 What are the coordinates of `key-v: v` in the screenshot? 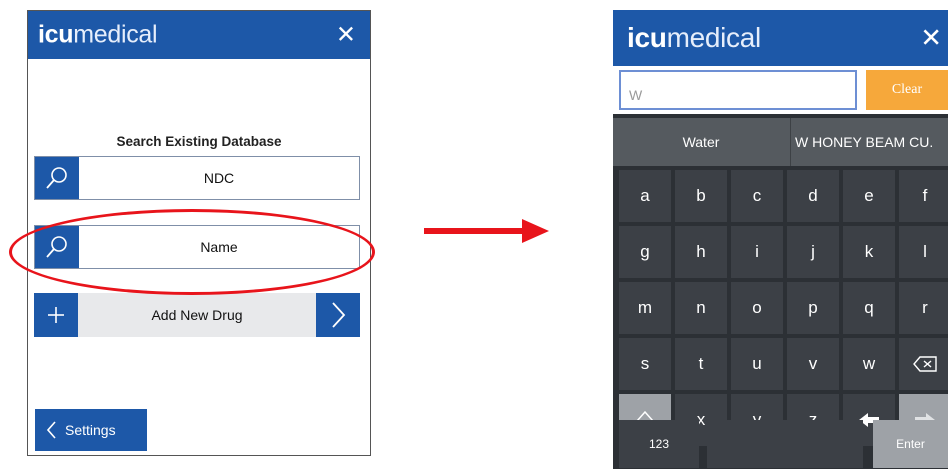 It's located at (813, 364).